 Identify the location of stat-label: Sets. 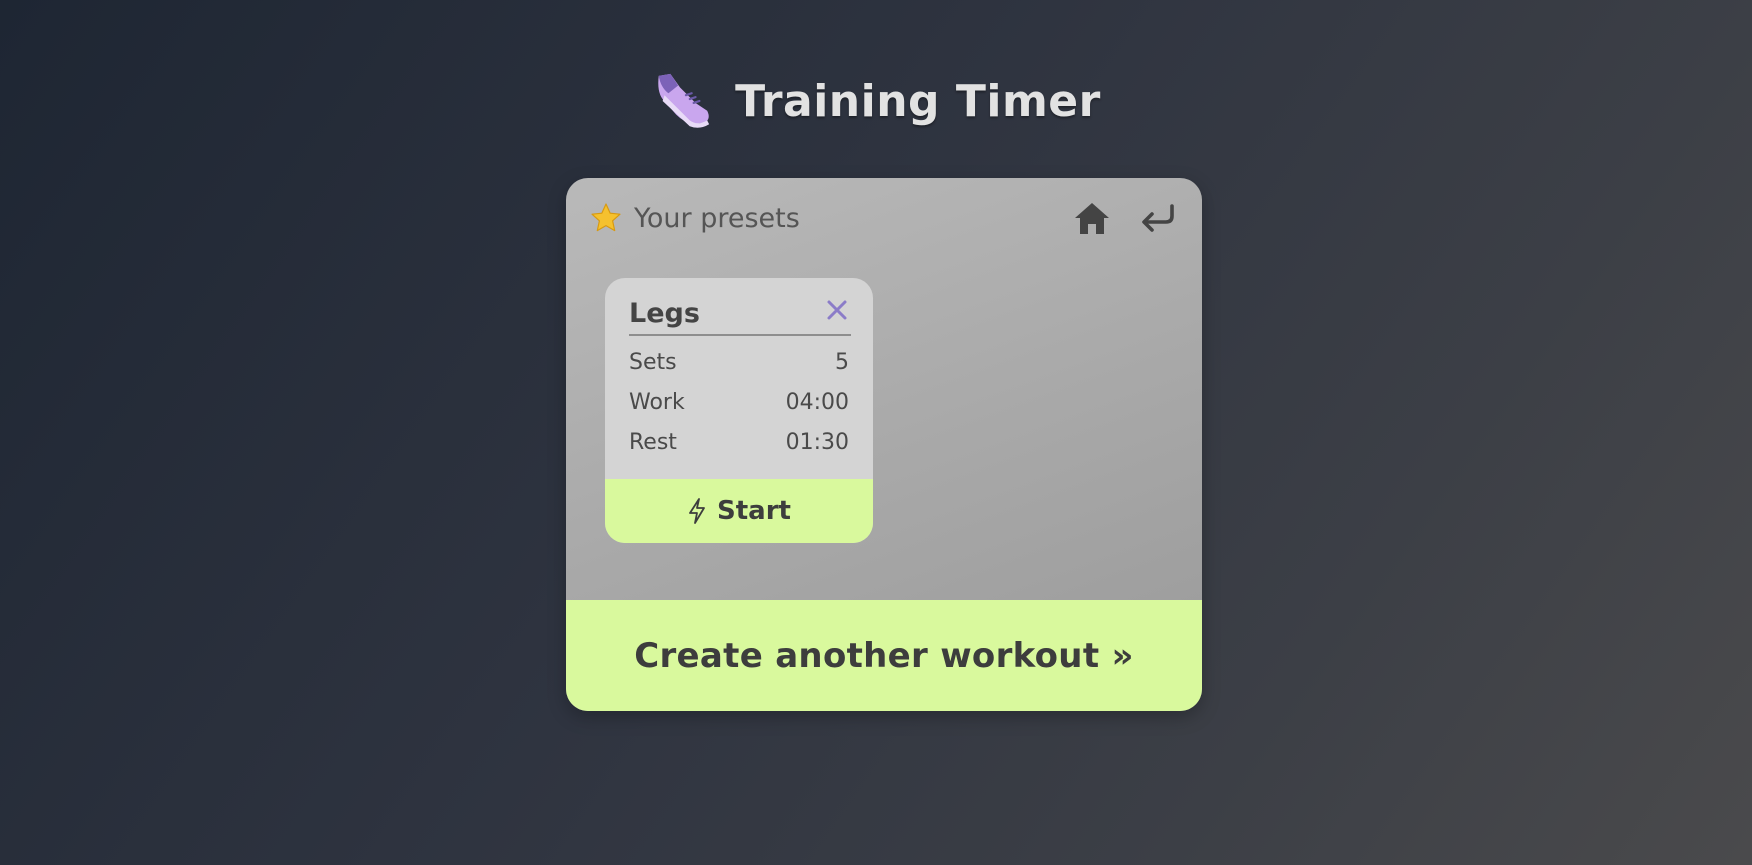
(653, 362).